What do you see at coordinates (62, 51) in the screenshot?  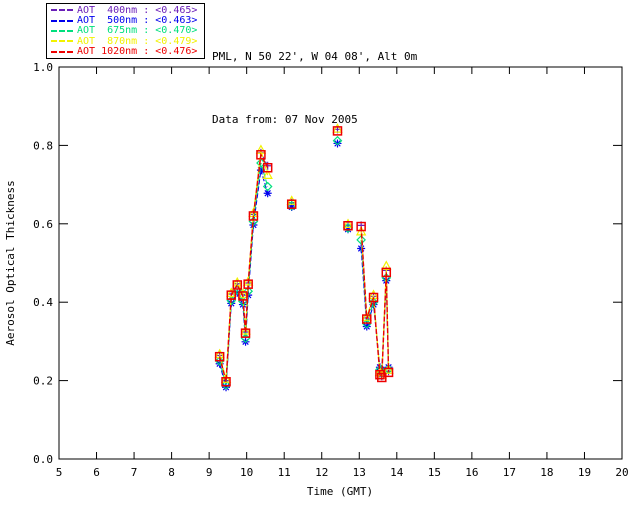 I see `legend-line-sample-aot-1020nm` at bounding box center [62, 51].